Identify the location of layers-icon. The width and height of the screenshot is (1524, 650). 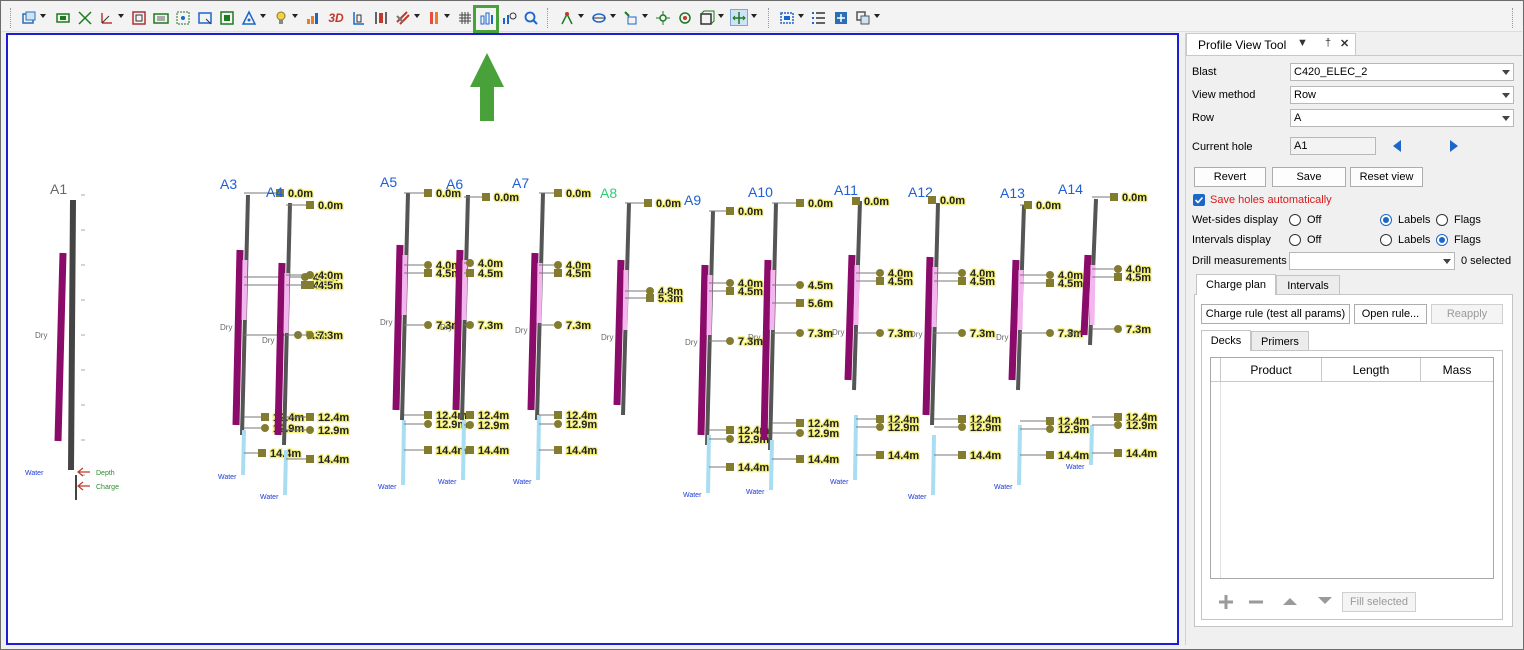
(402, 17).